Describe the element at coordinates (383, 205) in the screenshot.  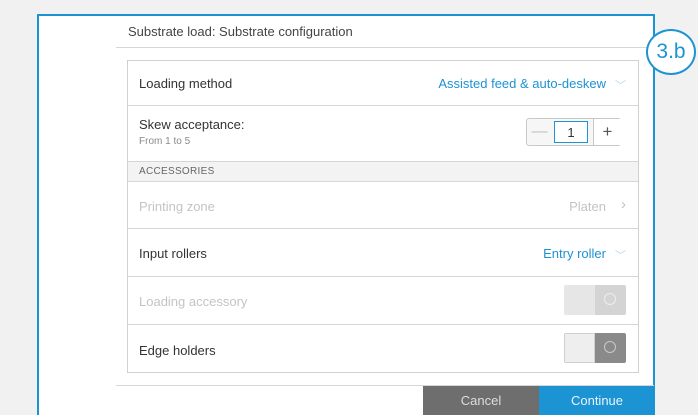
I see `row-printing-zone: Printing zone Platen ›` at that location.